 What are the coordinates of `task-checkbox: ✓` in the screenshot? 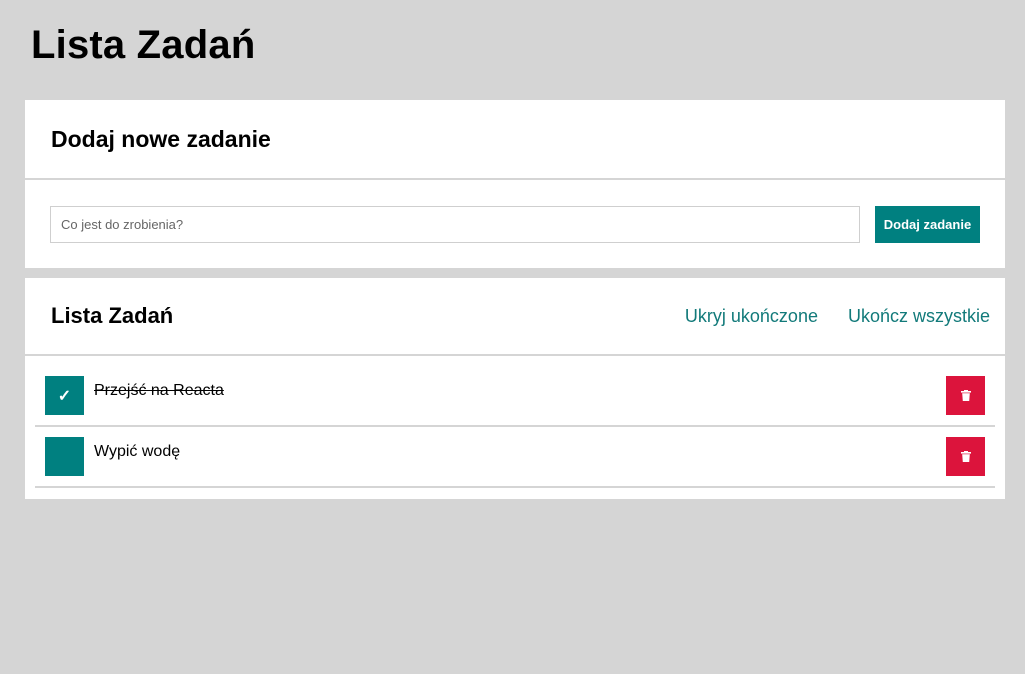 It's located at (64, 395).